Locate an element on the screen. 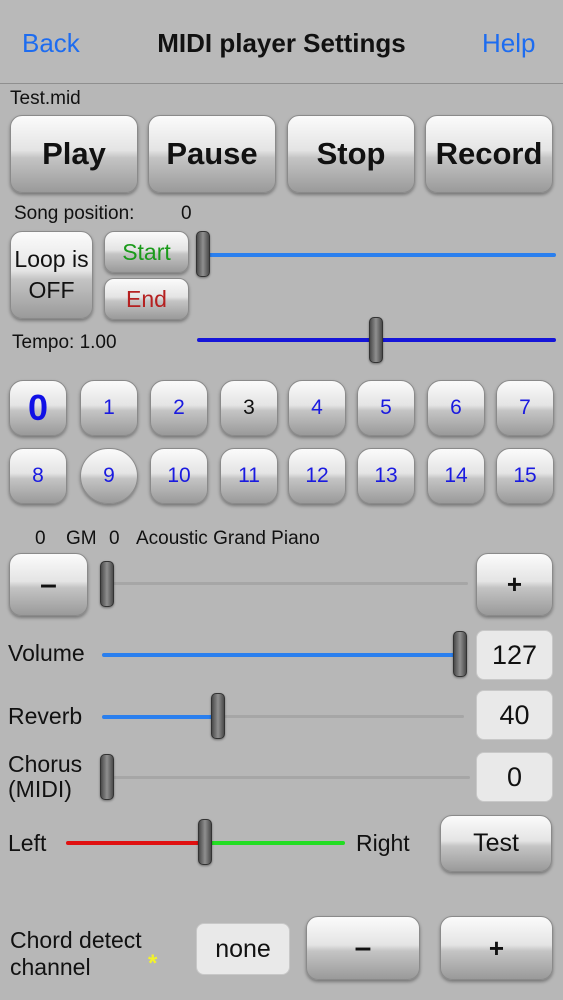 Image resolution: width=563 pixels, height=1000 pixels. volume-thumb is located at coordinates (460, 654).